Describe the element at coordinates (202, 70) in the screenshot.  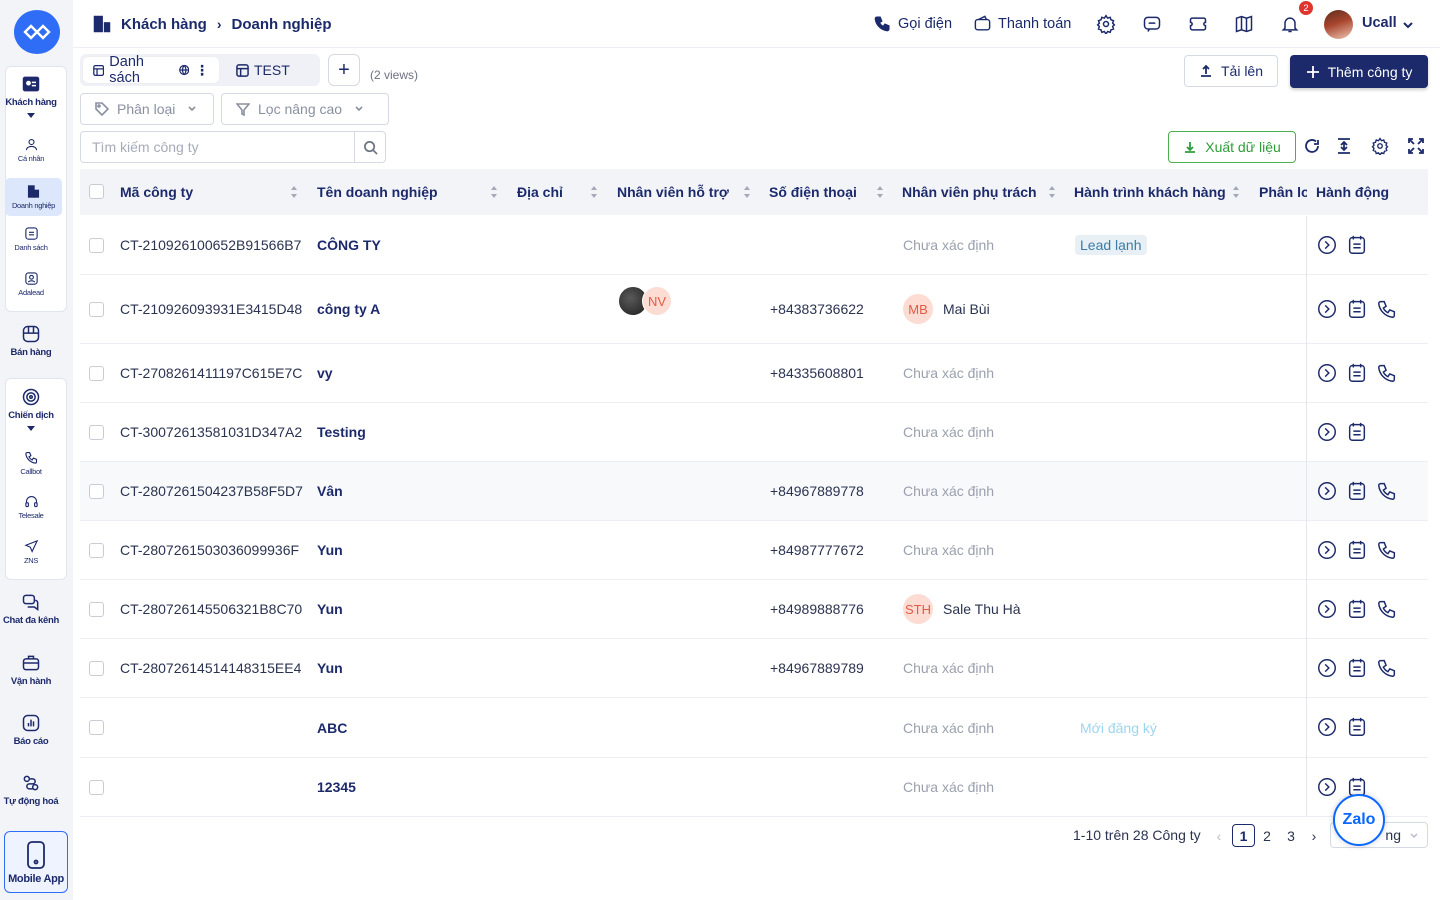
I see `more-vertical-icon: ⋮` at that location.